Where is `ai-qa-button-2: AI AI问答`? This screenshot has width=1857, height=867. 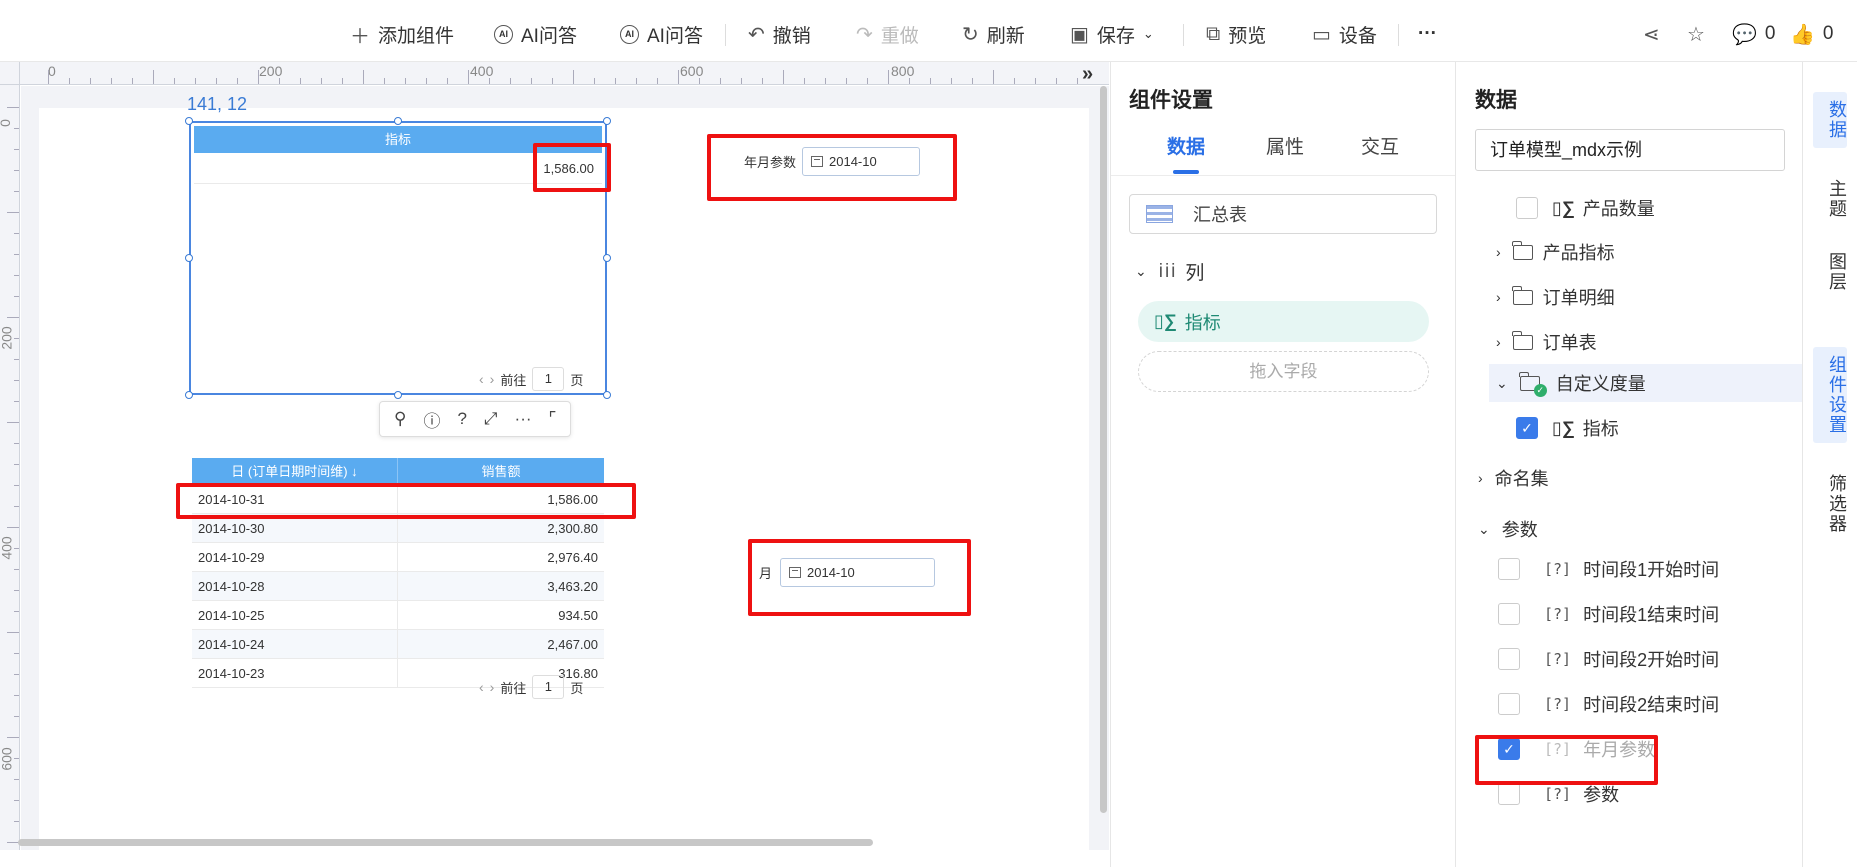 ai-qa-button-2: AI AI问答 is located at coordinates (661, 34).